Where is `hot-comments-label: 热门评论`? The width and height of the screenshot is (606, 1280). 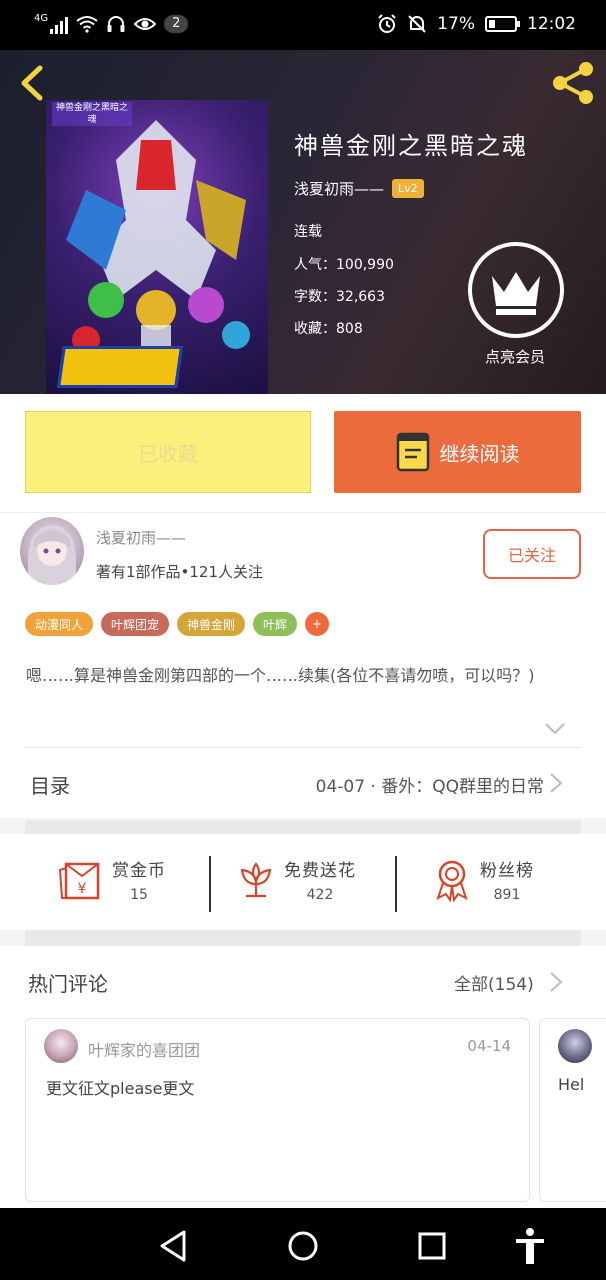 hot-comments-label: 热门评论 is located at coordinates (68, 984).